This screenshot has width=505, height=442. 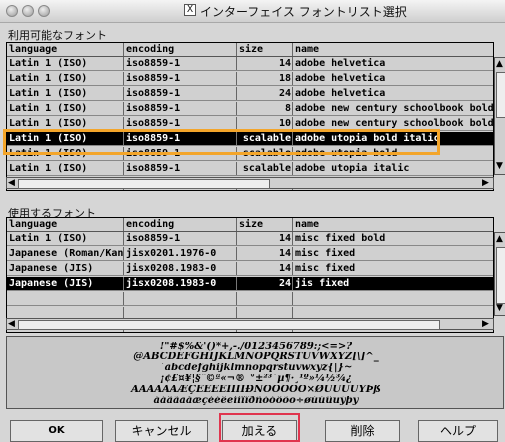 What do you see at coordinates (259, 431) in the screenshot?
I see `add-button: 加える` at bounding box center [259, 431].